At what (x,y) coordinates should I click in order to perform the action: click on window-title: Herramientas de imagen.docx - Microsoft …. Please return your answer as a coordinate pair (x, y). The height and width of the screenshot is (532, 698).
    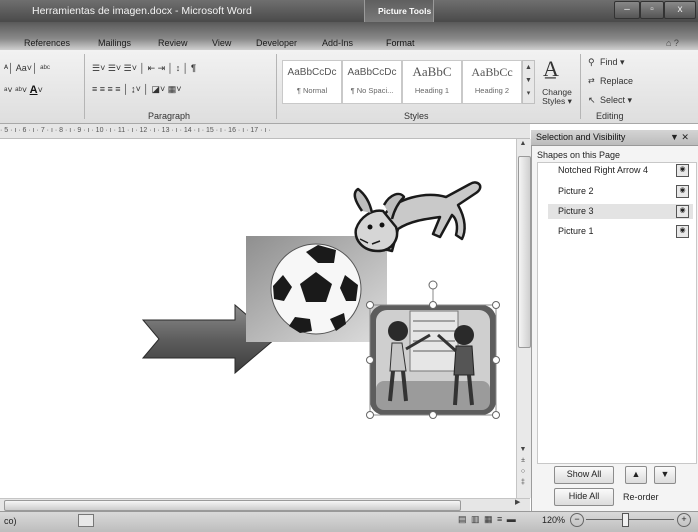
    Looking at the image, I should click on (142, 11).